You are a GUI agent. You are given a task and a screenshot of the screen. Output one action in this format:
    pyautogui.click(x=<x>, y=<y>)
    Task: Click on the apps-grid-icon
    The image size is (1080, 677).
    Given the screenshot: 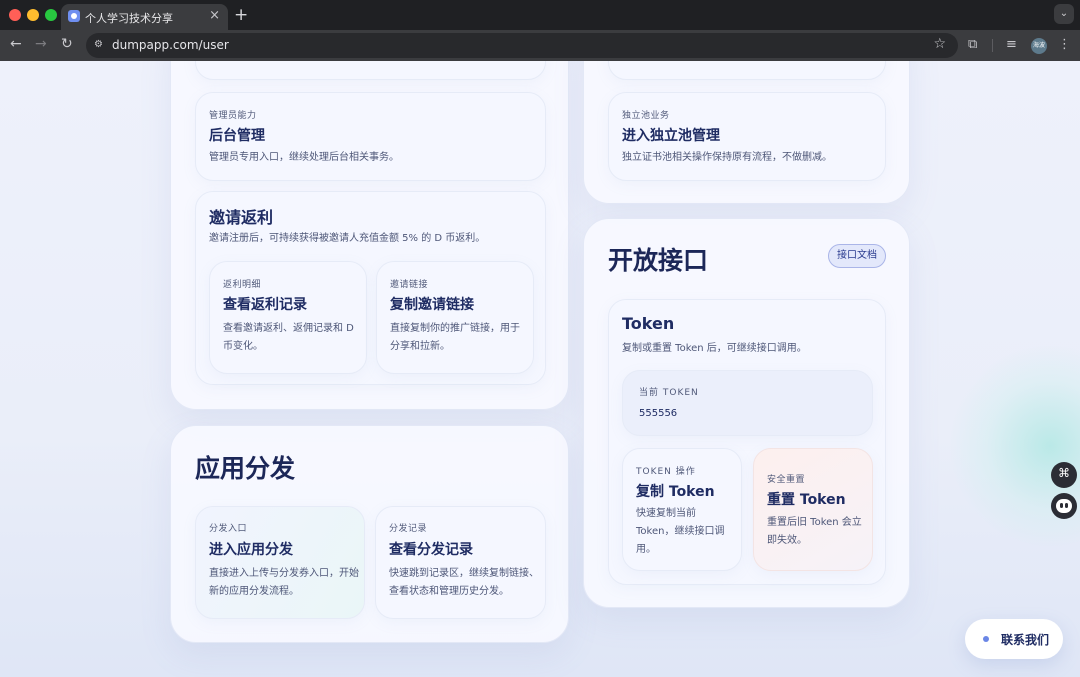 What is the action you would take?
    pyautogui.click(x=1064, y=475)
    